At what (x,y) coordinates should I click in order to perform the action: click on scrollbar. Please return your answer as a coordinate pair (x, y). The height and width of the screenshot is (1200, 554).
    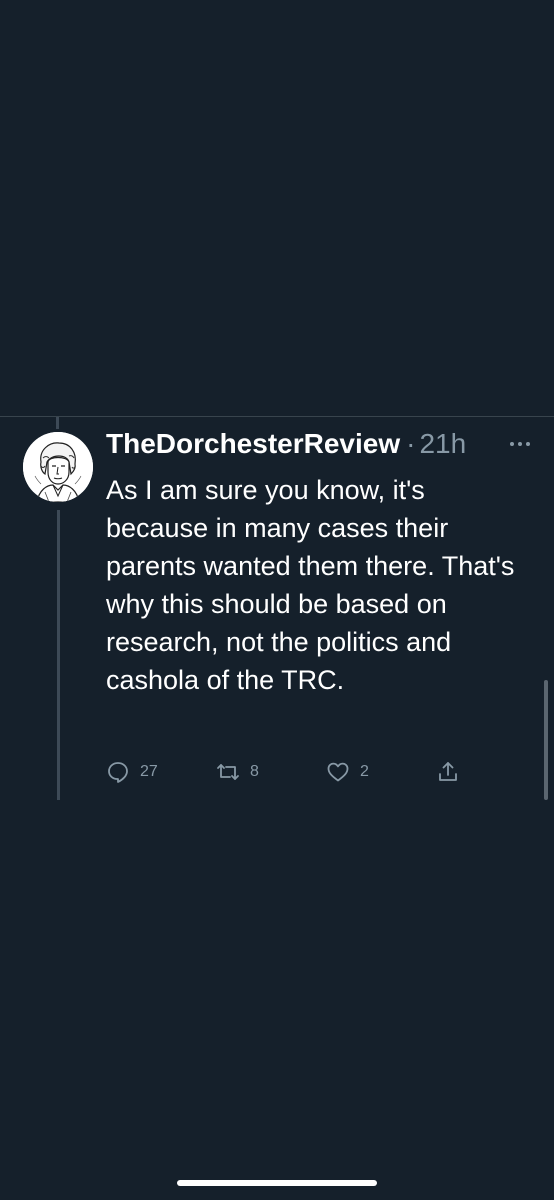
    Looking at the image, I should click on (546, 740).